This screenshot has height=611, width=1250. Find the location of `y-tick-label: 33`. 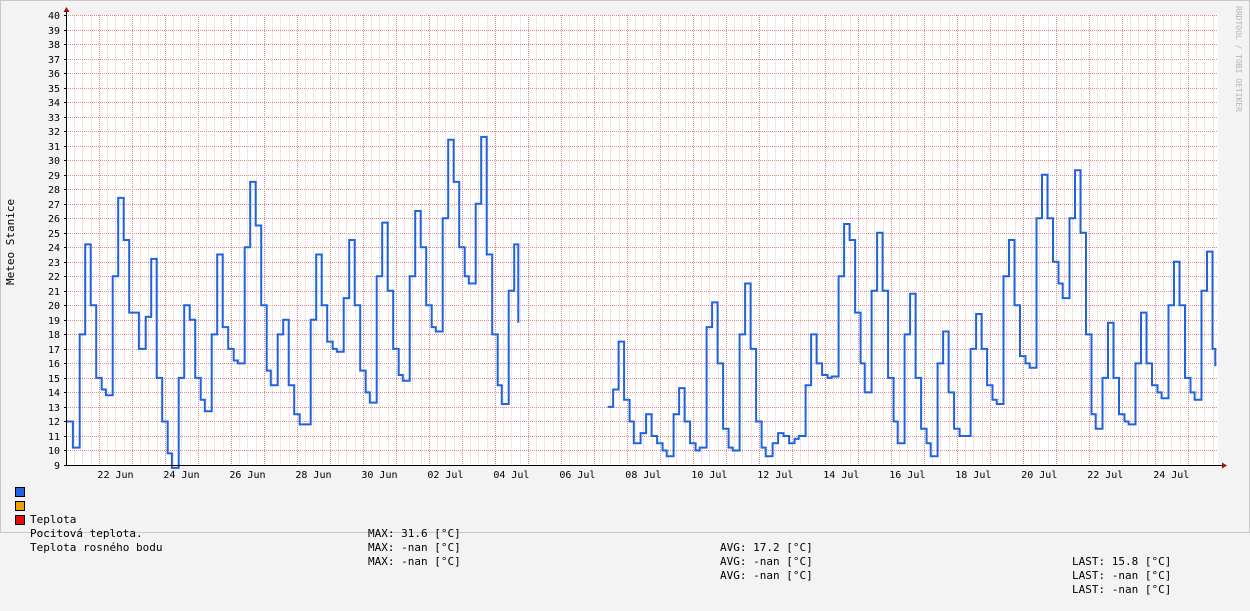

y-tick-label: 33 is located at coordinates (54, 118).